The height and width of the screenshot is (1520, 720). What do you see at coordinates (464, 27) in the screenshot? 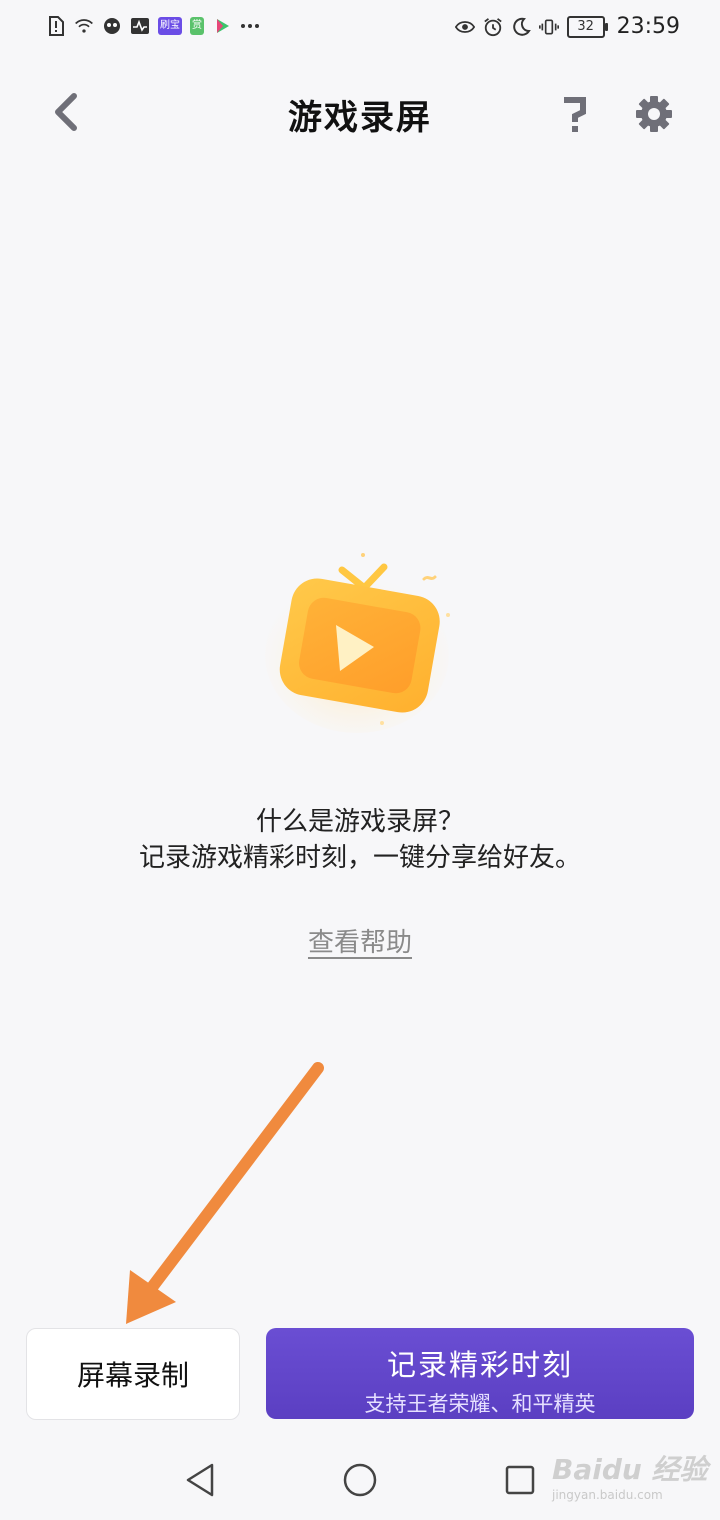
I see `eye-comfort-icon` at bounding box center [464, 27].